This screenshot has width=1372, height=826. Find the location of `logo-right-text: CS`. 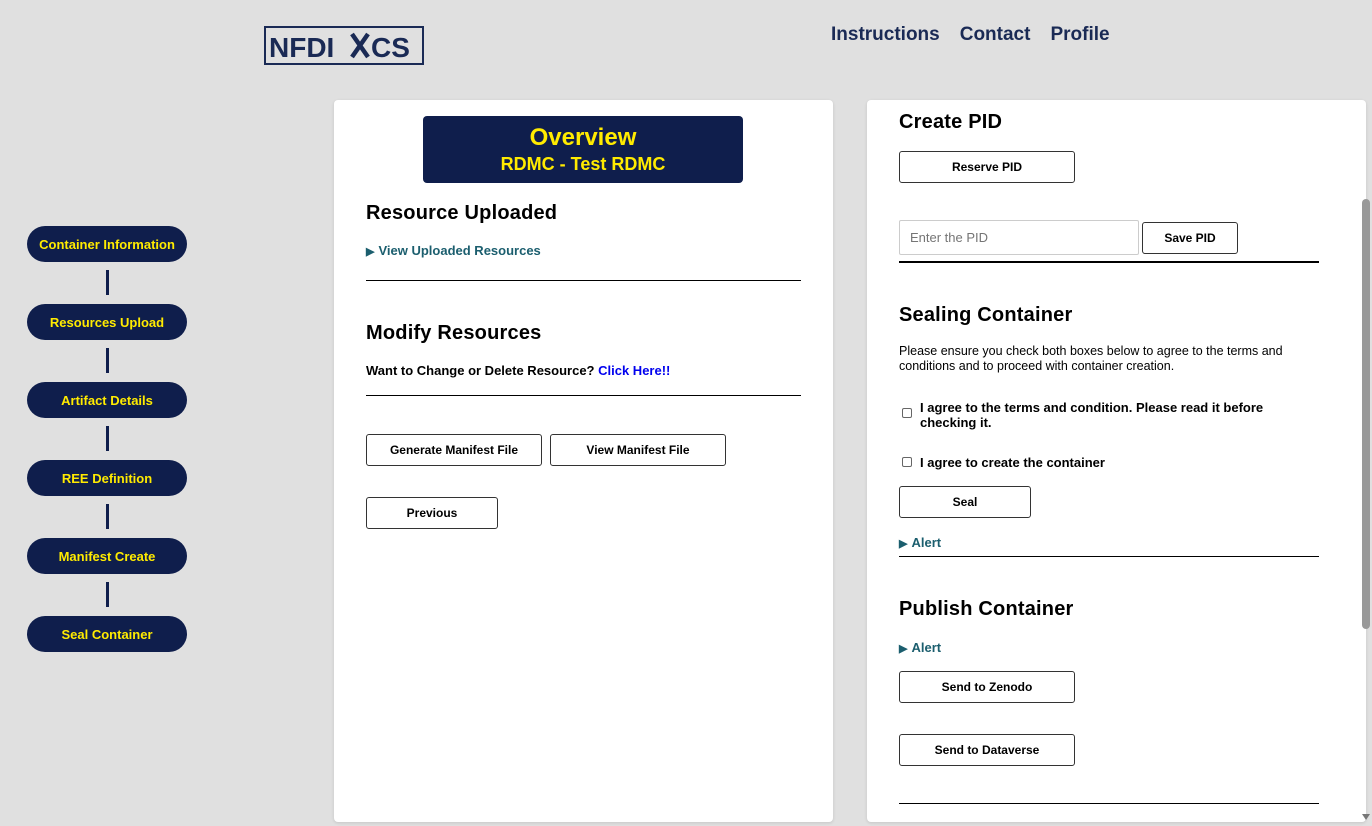

logo-right-text: CS is located at coordinates (390, 47).